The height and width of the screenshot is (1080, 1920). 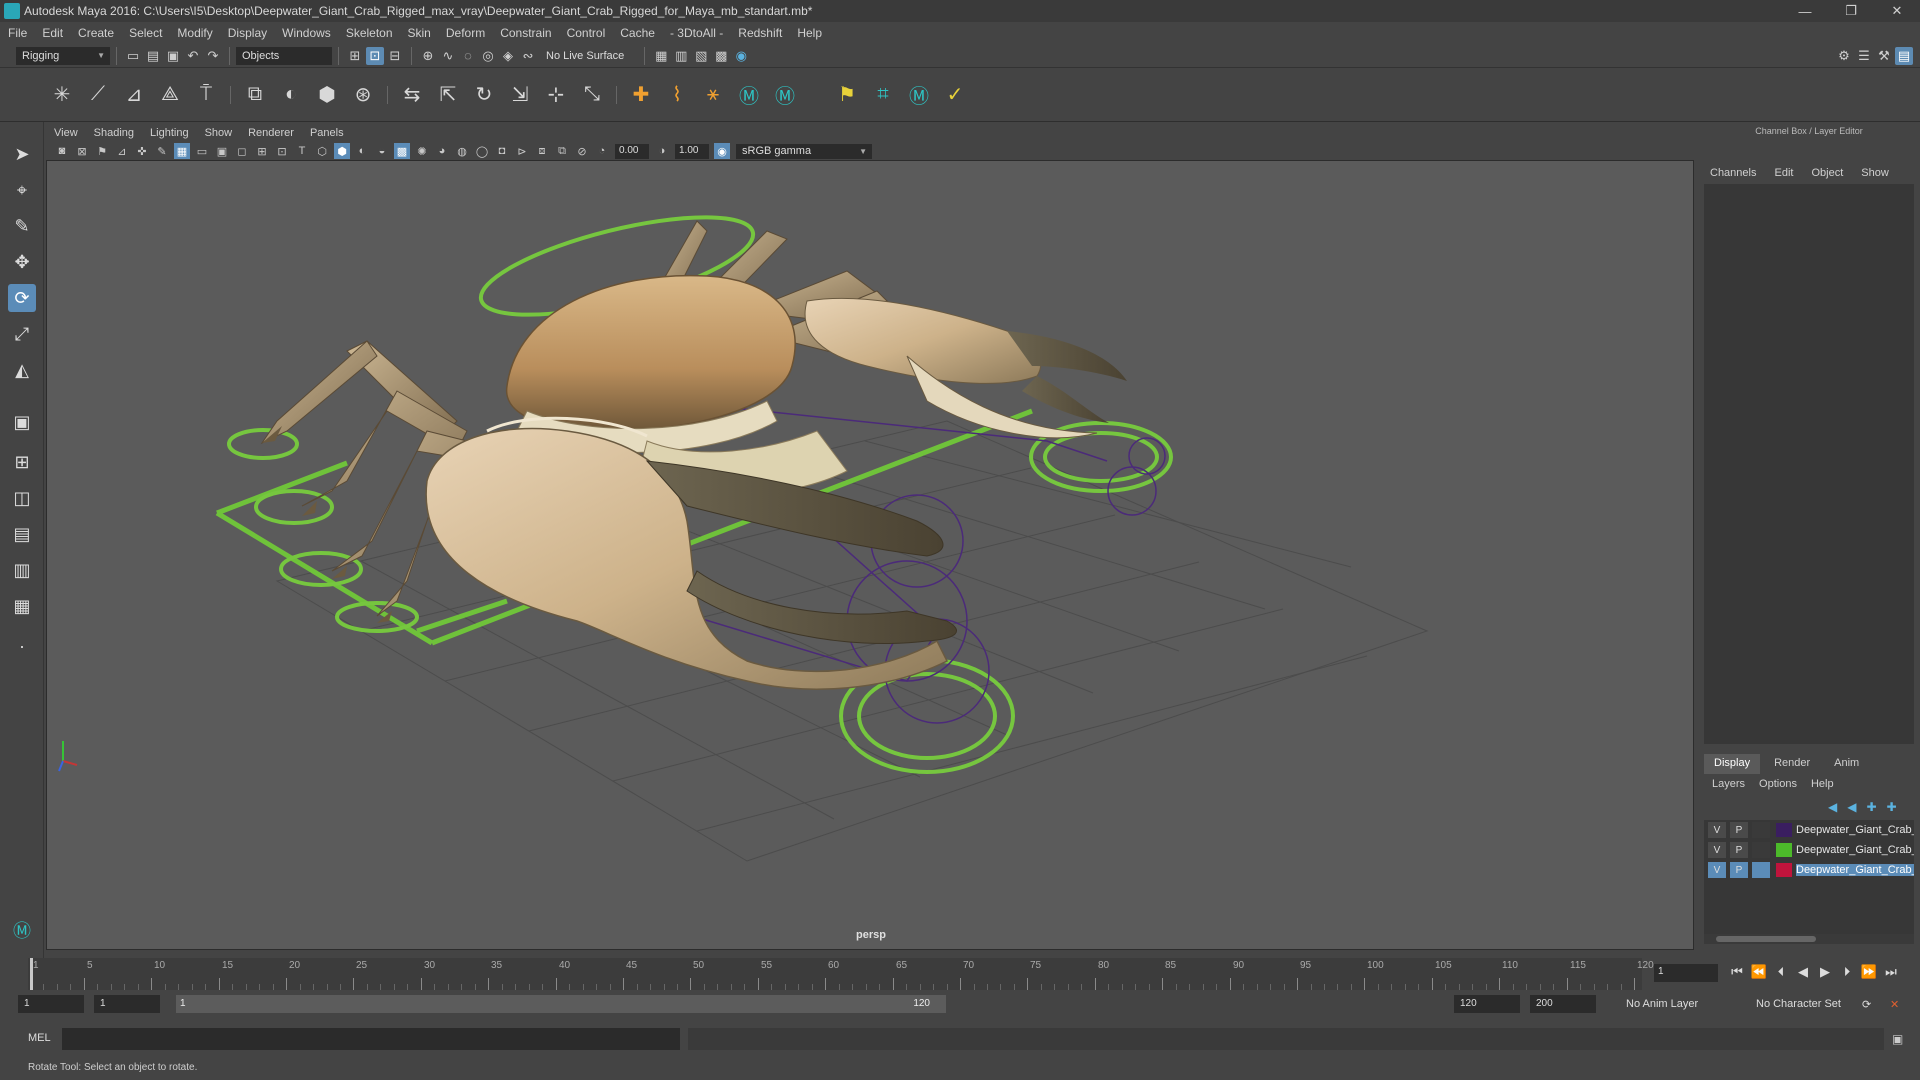 I want to click on animation-start-field: 1, so click(x=51, y=1004).